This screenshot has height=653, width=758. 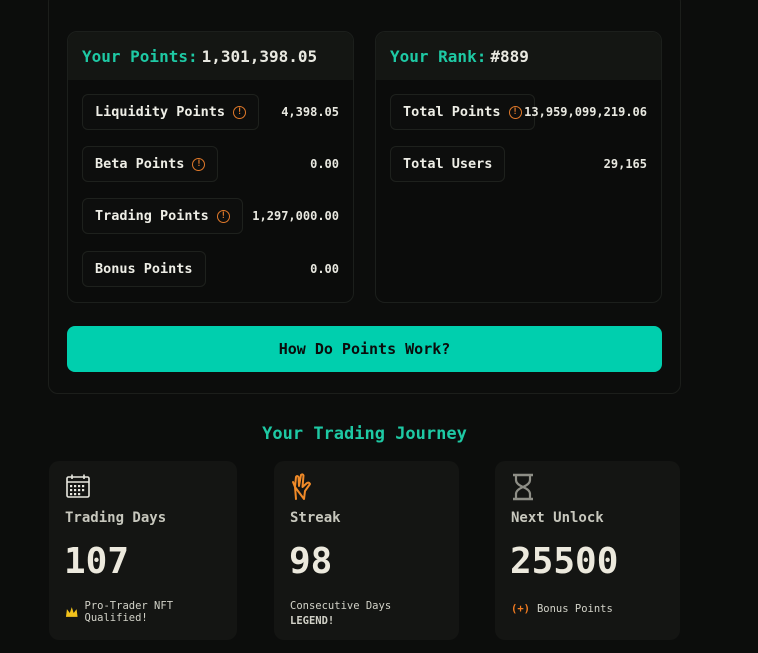 I want to click on nft-qualified-note: Pro-Trader NFT Qualified!, so click(x=151, y=612).